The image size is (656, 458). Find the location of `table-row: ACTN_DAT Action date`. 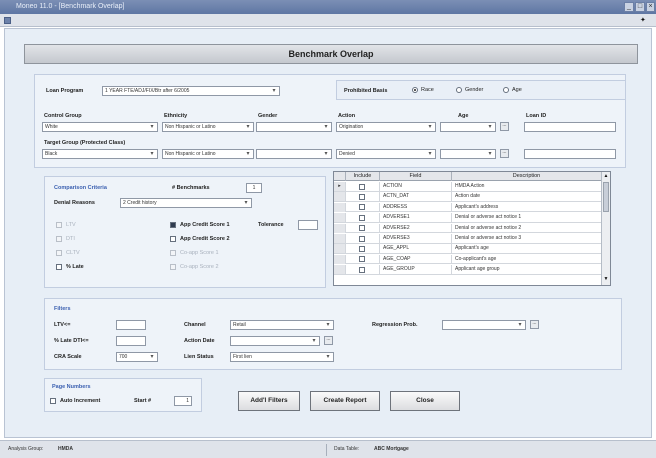

table-row: ACTN_DAT Action date is located at coordinates (468, 197).